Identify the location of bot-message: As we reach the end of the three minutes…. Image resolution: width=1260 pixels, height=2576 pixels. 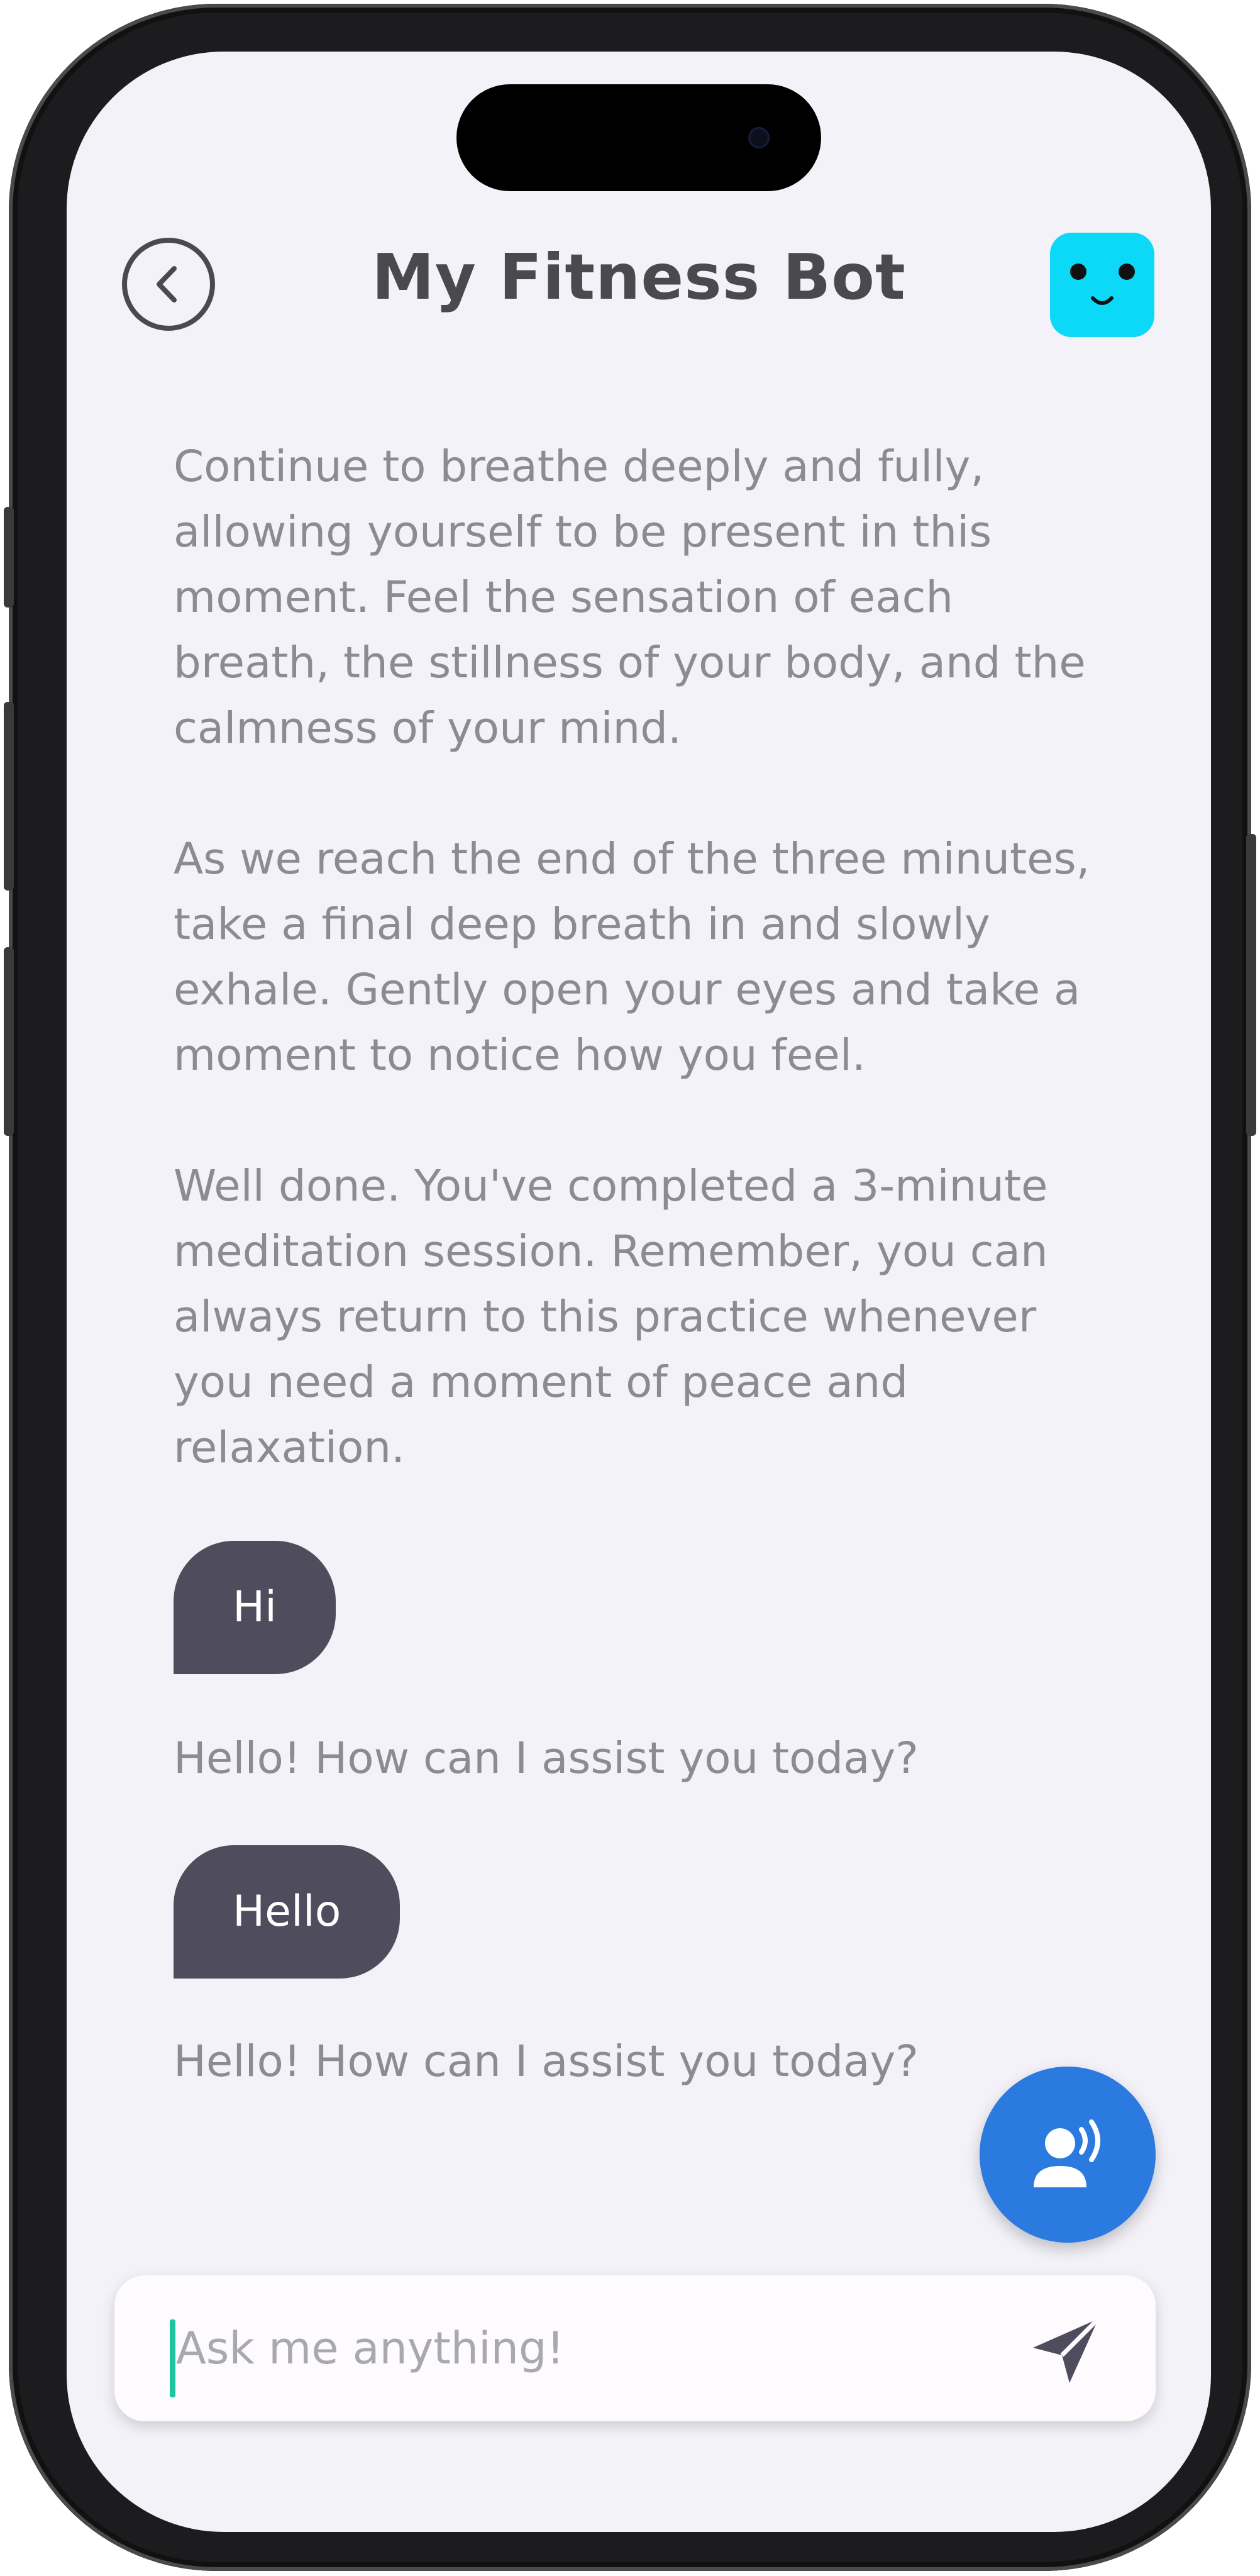
(632, 957).